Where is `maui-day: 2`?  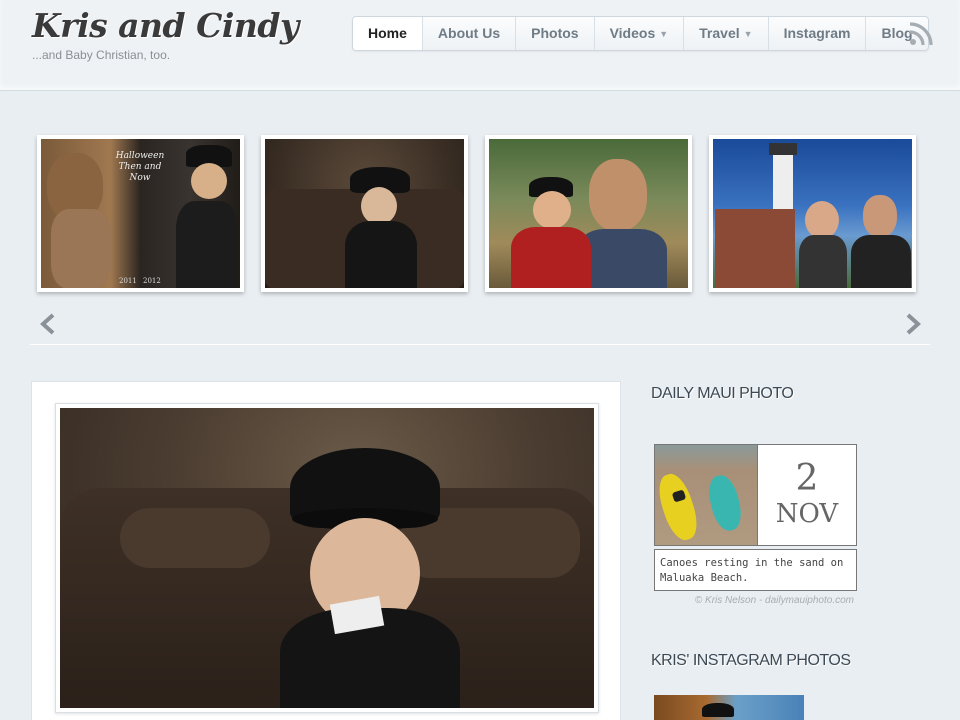
maui-day: 2 is located at coordinates (807, 478).